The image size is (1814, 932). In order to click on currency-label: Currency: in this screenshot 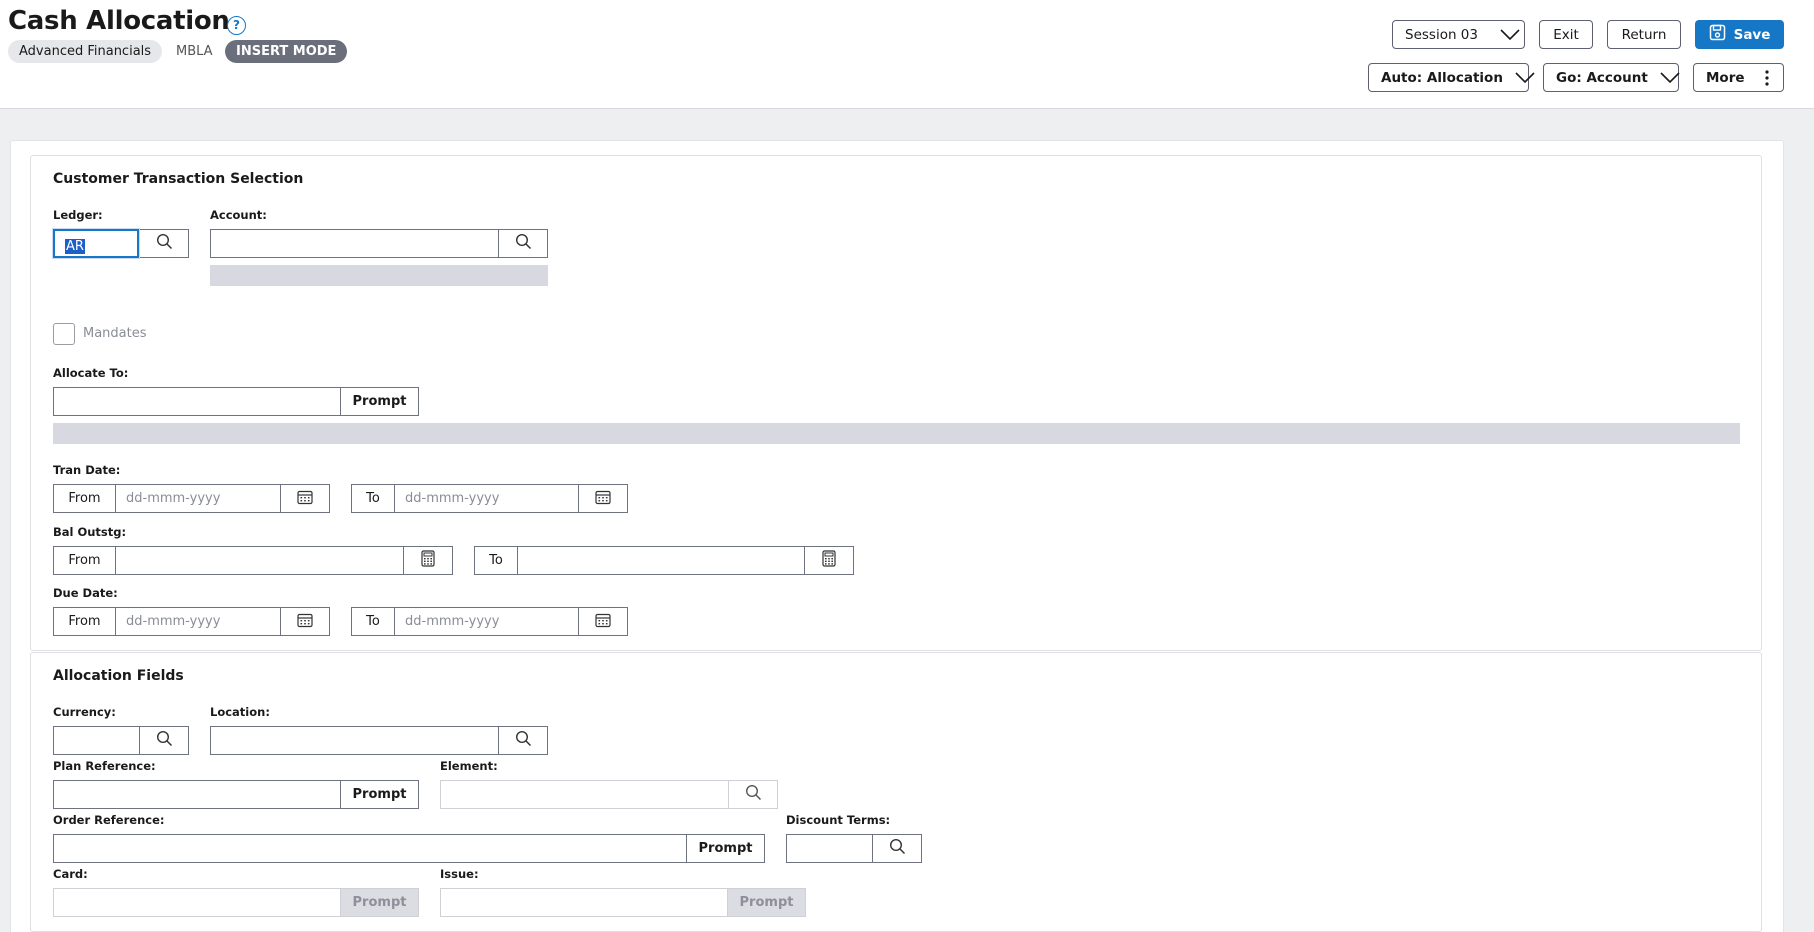, I will do `click(84, 712)`.